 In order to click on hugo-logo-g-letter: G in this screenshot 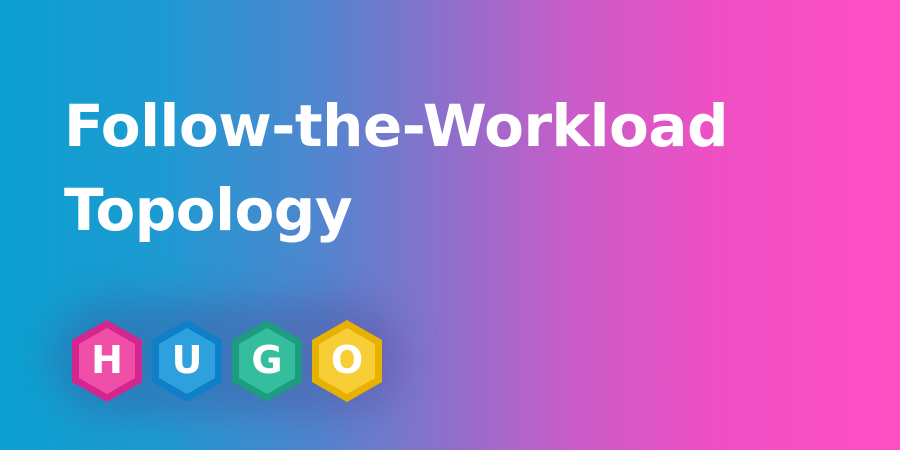, I will do `click(266, 360)`.